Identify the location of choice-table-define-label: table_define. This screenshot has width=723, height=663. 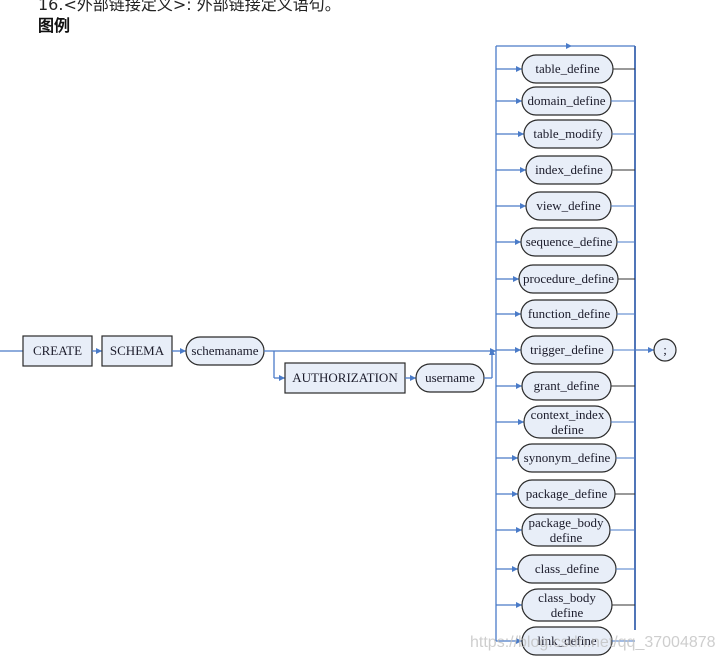
(567, 68).